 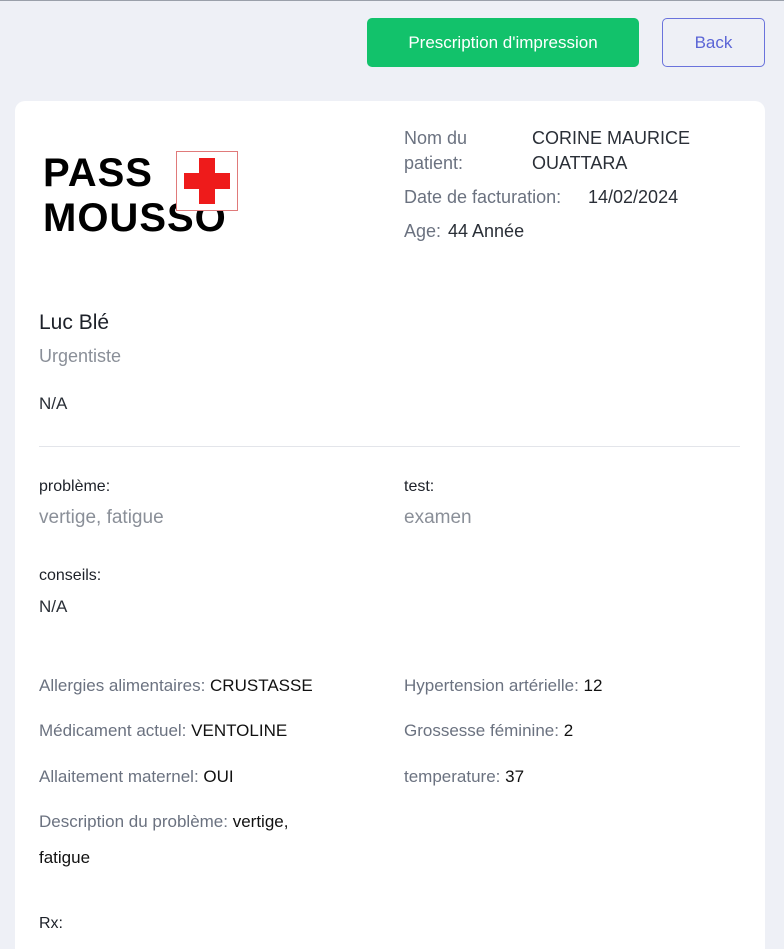 I want to click on medication-field: Médicament actuel: VENTOLINE, so click(x=163, y=731).